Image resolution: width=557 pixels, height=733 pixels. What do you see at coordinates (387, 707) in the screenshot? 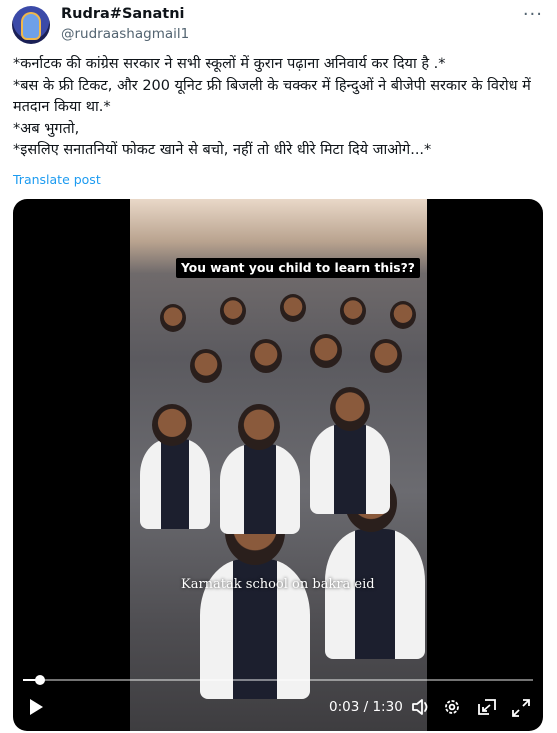
I see `duration: 1:30` at bounding box center [387, 707].